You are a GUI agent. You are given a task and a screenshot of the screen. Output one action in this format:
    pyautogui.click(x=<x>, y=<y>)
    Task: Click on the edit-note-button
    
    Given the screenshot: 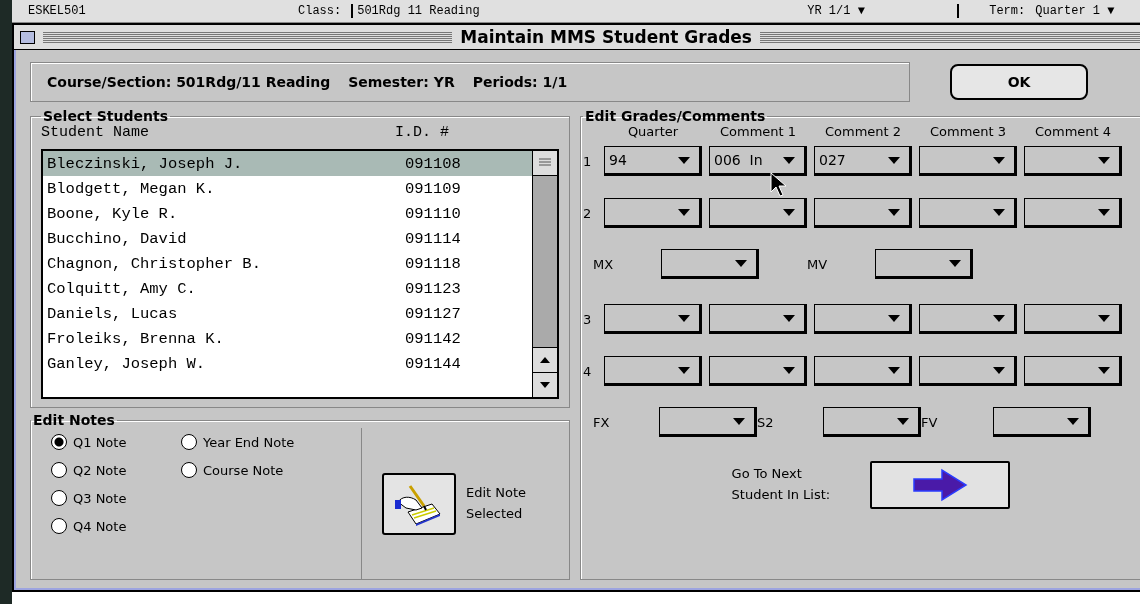 What is the action you would take?
    pyautogui.click(x=419, y=503)
    